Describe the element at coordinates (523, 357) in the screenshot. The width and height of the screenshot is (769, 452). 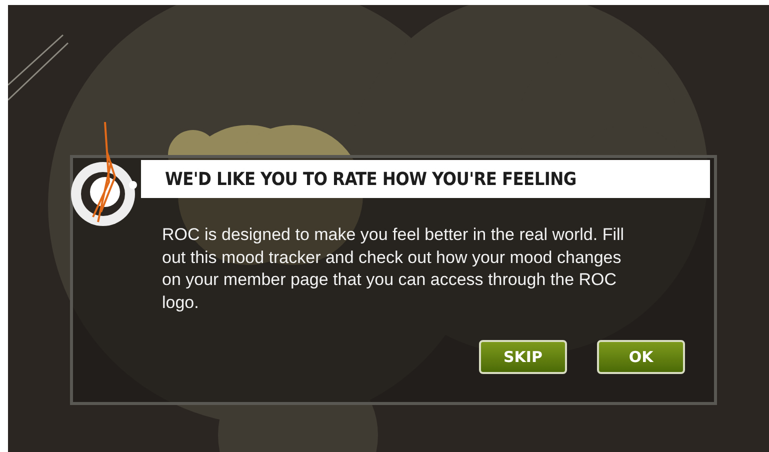
I see `dialog-button: SKIP` at that location.